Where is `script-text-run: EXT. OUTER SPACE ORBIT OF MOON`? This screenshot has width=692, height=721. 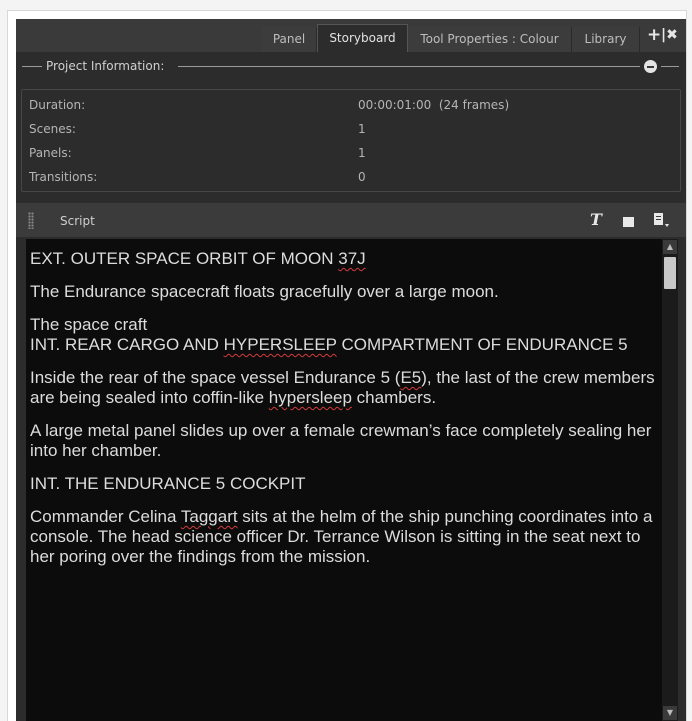
script-text-run: EXT. OUTER SPACE ORBIT OF MOON is located at coordinates (184, 258).